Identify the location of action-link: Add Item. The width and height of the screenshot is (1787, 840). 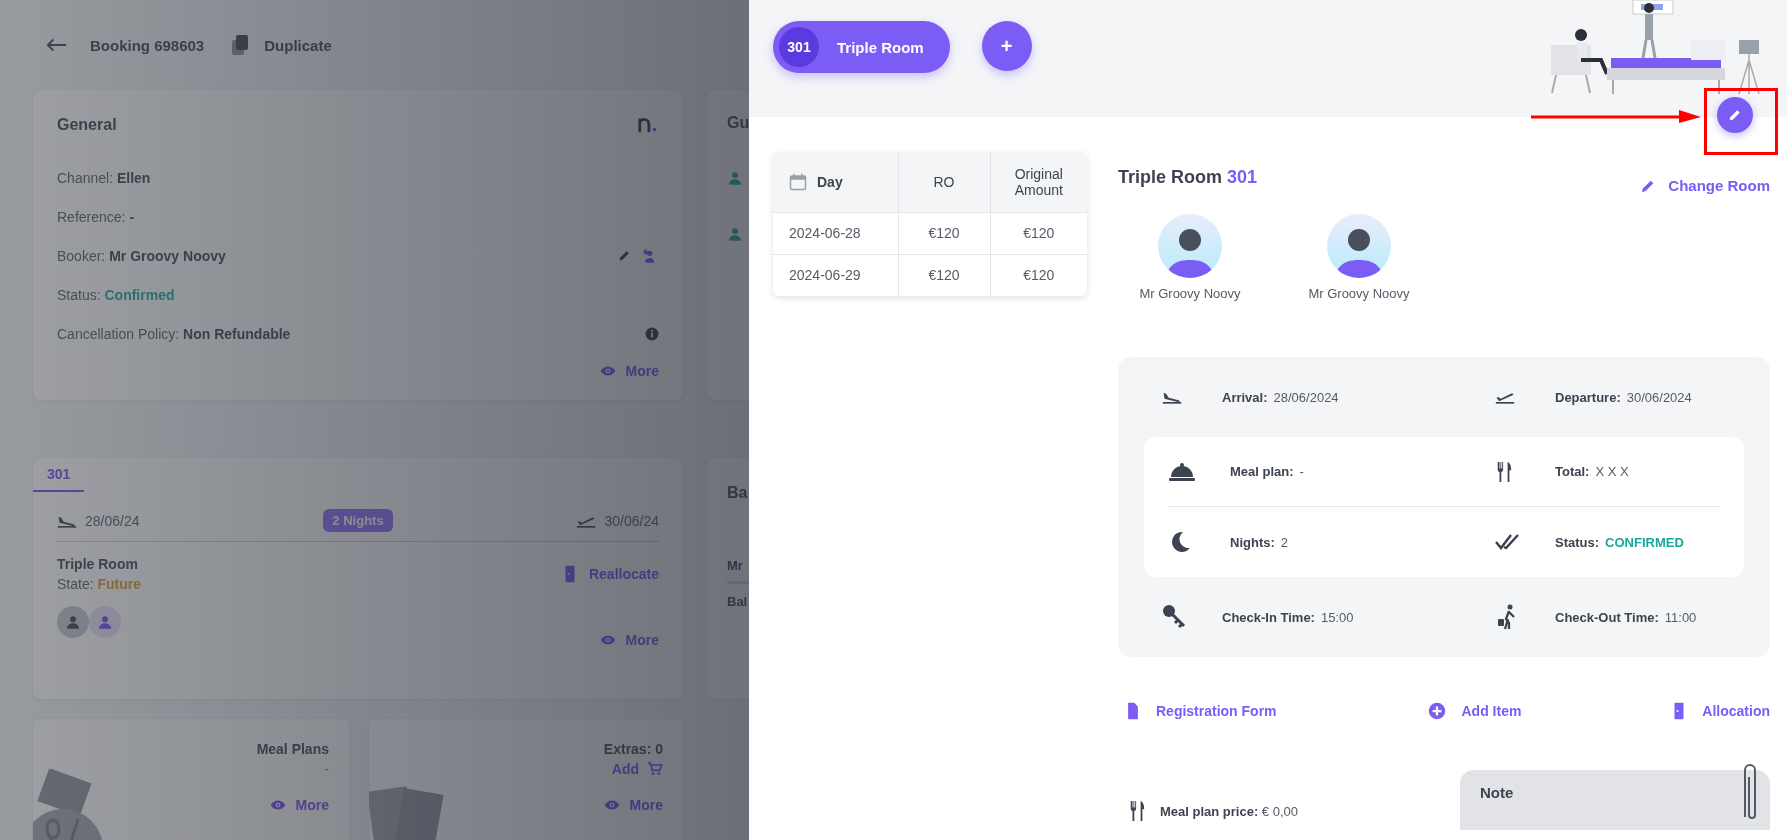
(1474, 711).